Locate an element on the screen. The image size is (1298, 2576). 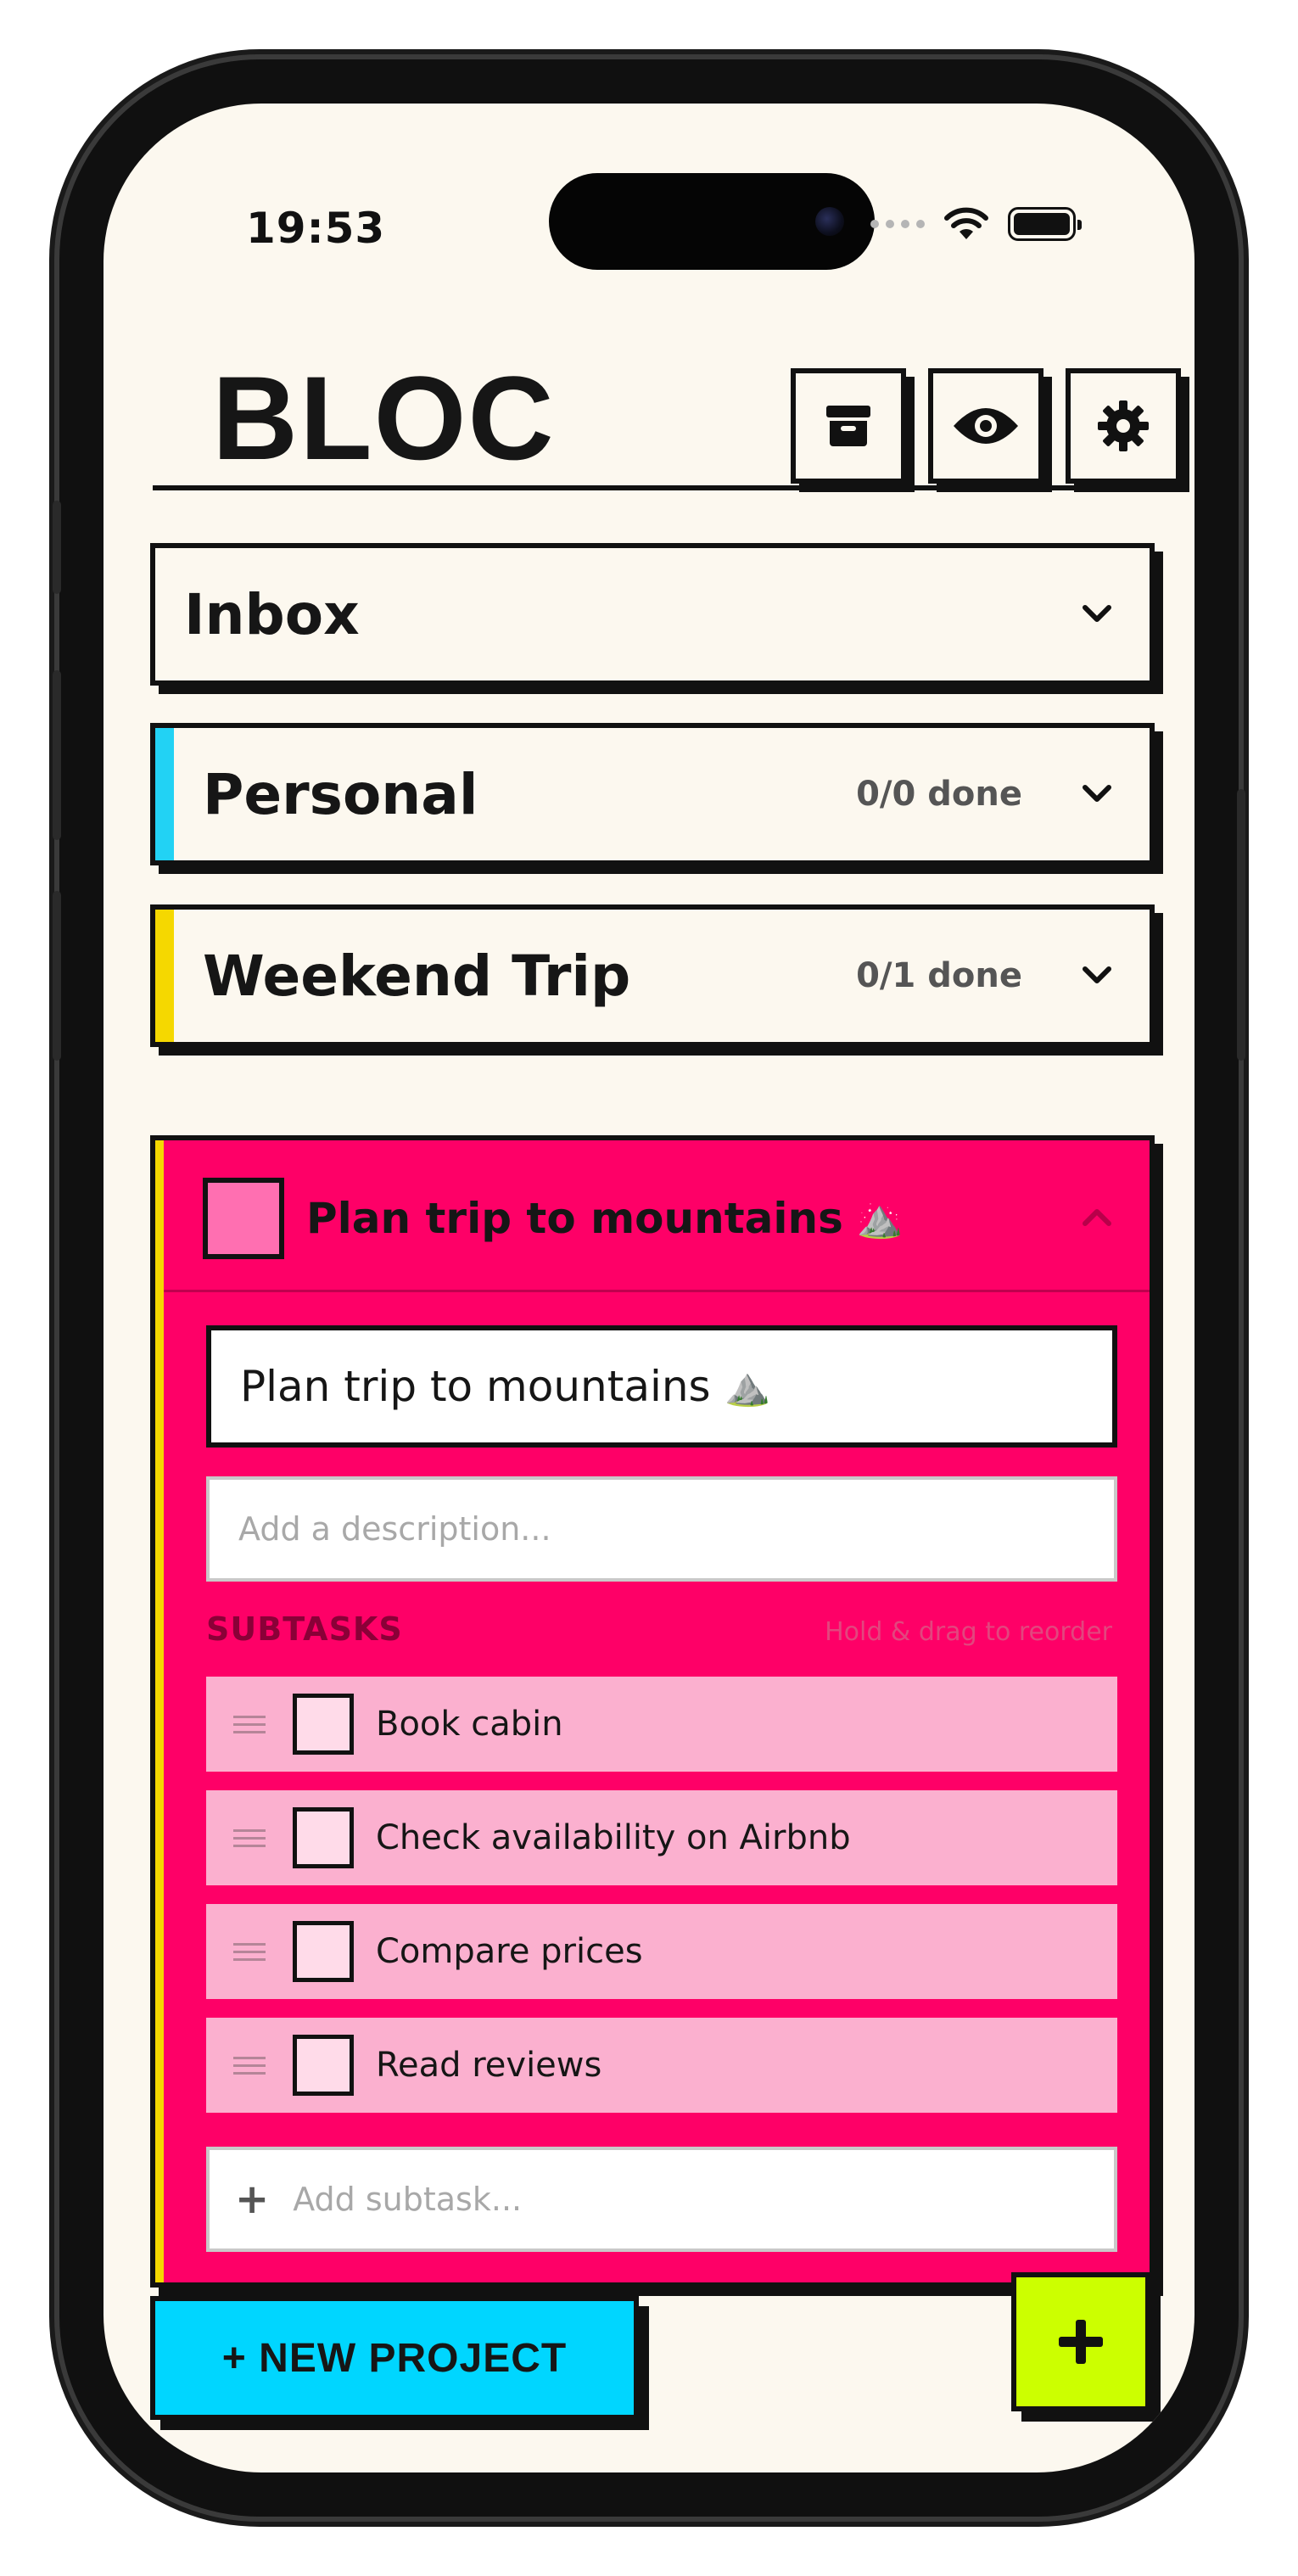
camera-icon is located at coordinates (829, 222).